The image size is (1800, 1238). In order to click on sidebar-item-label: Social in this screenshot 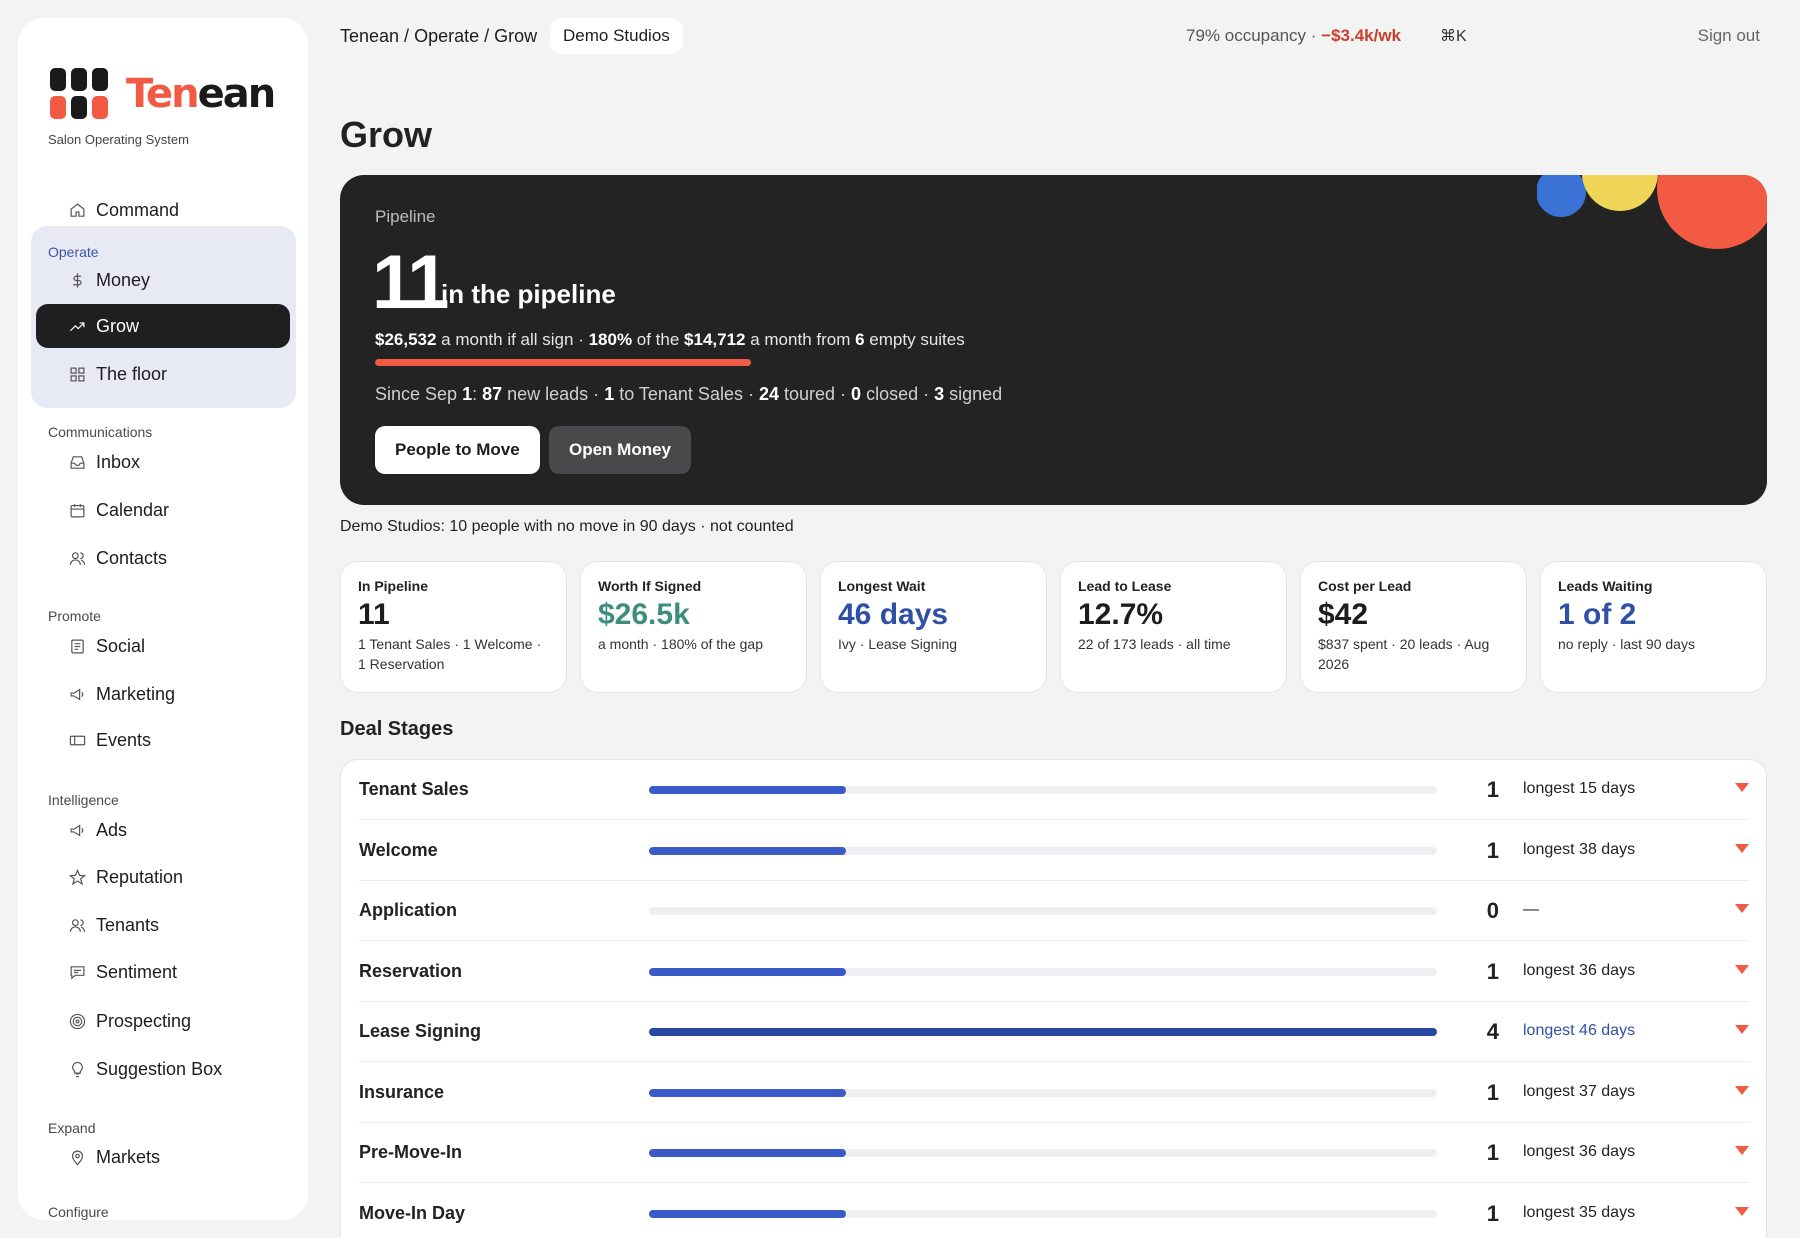, I will do `click(121, 645)`.